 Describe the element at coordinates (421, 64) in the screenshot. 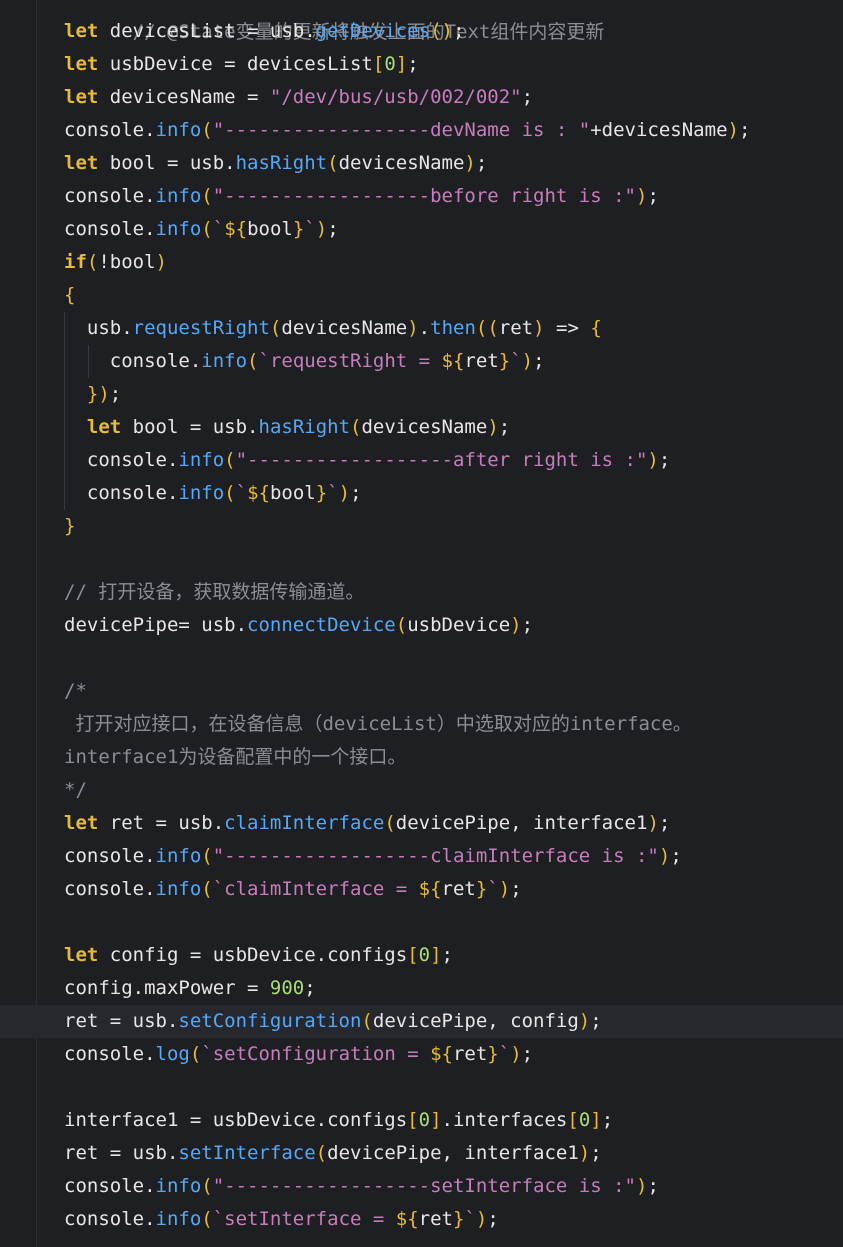

I see `code-line: let usbDevice = devicesList[0];` at that location.